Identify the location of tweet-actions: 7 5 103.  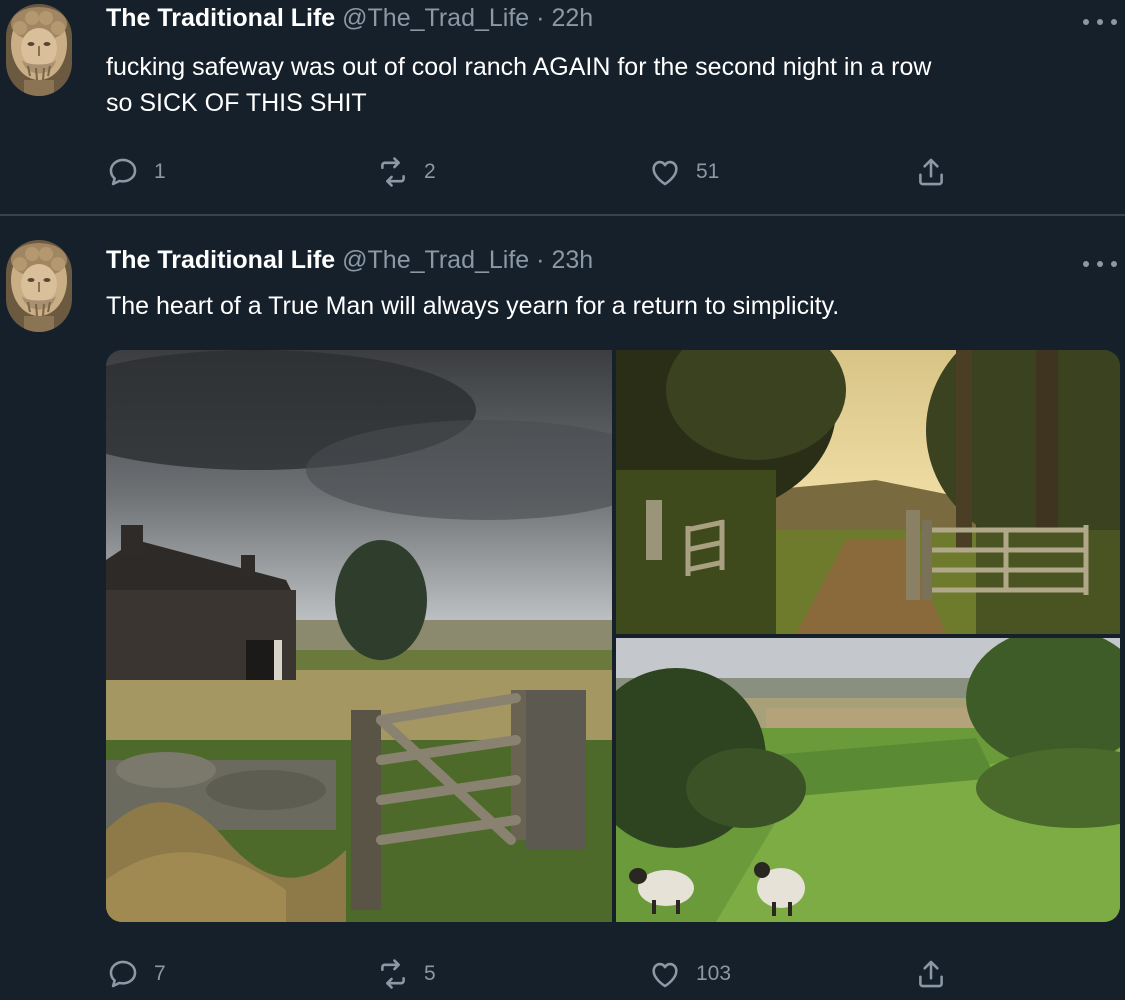
(536, 974).